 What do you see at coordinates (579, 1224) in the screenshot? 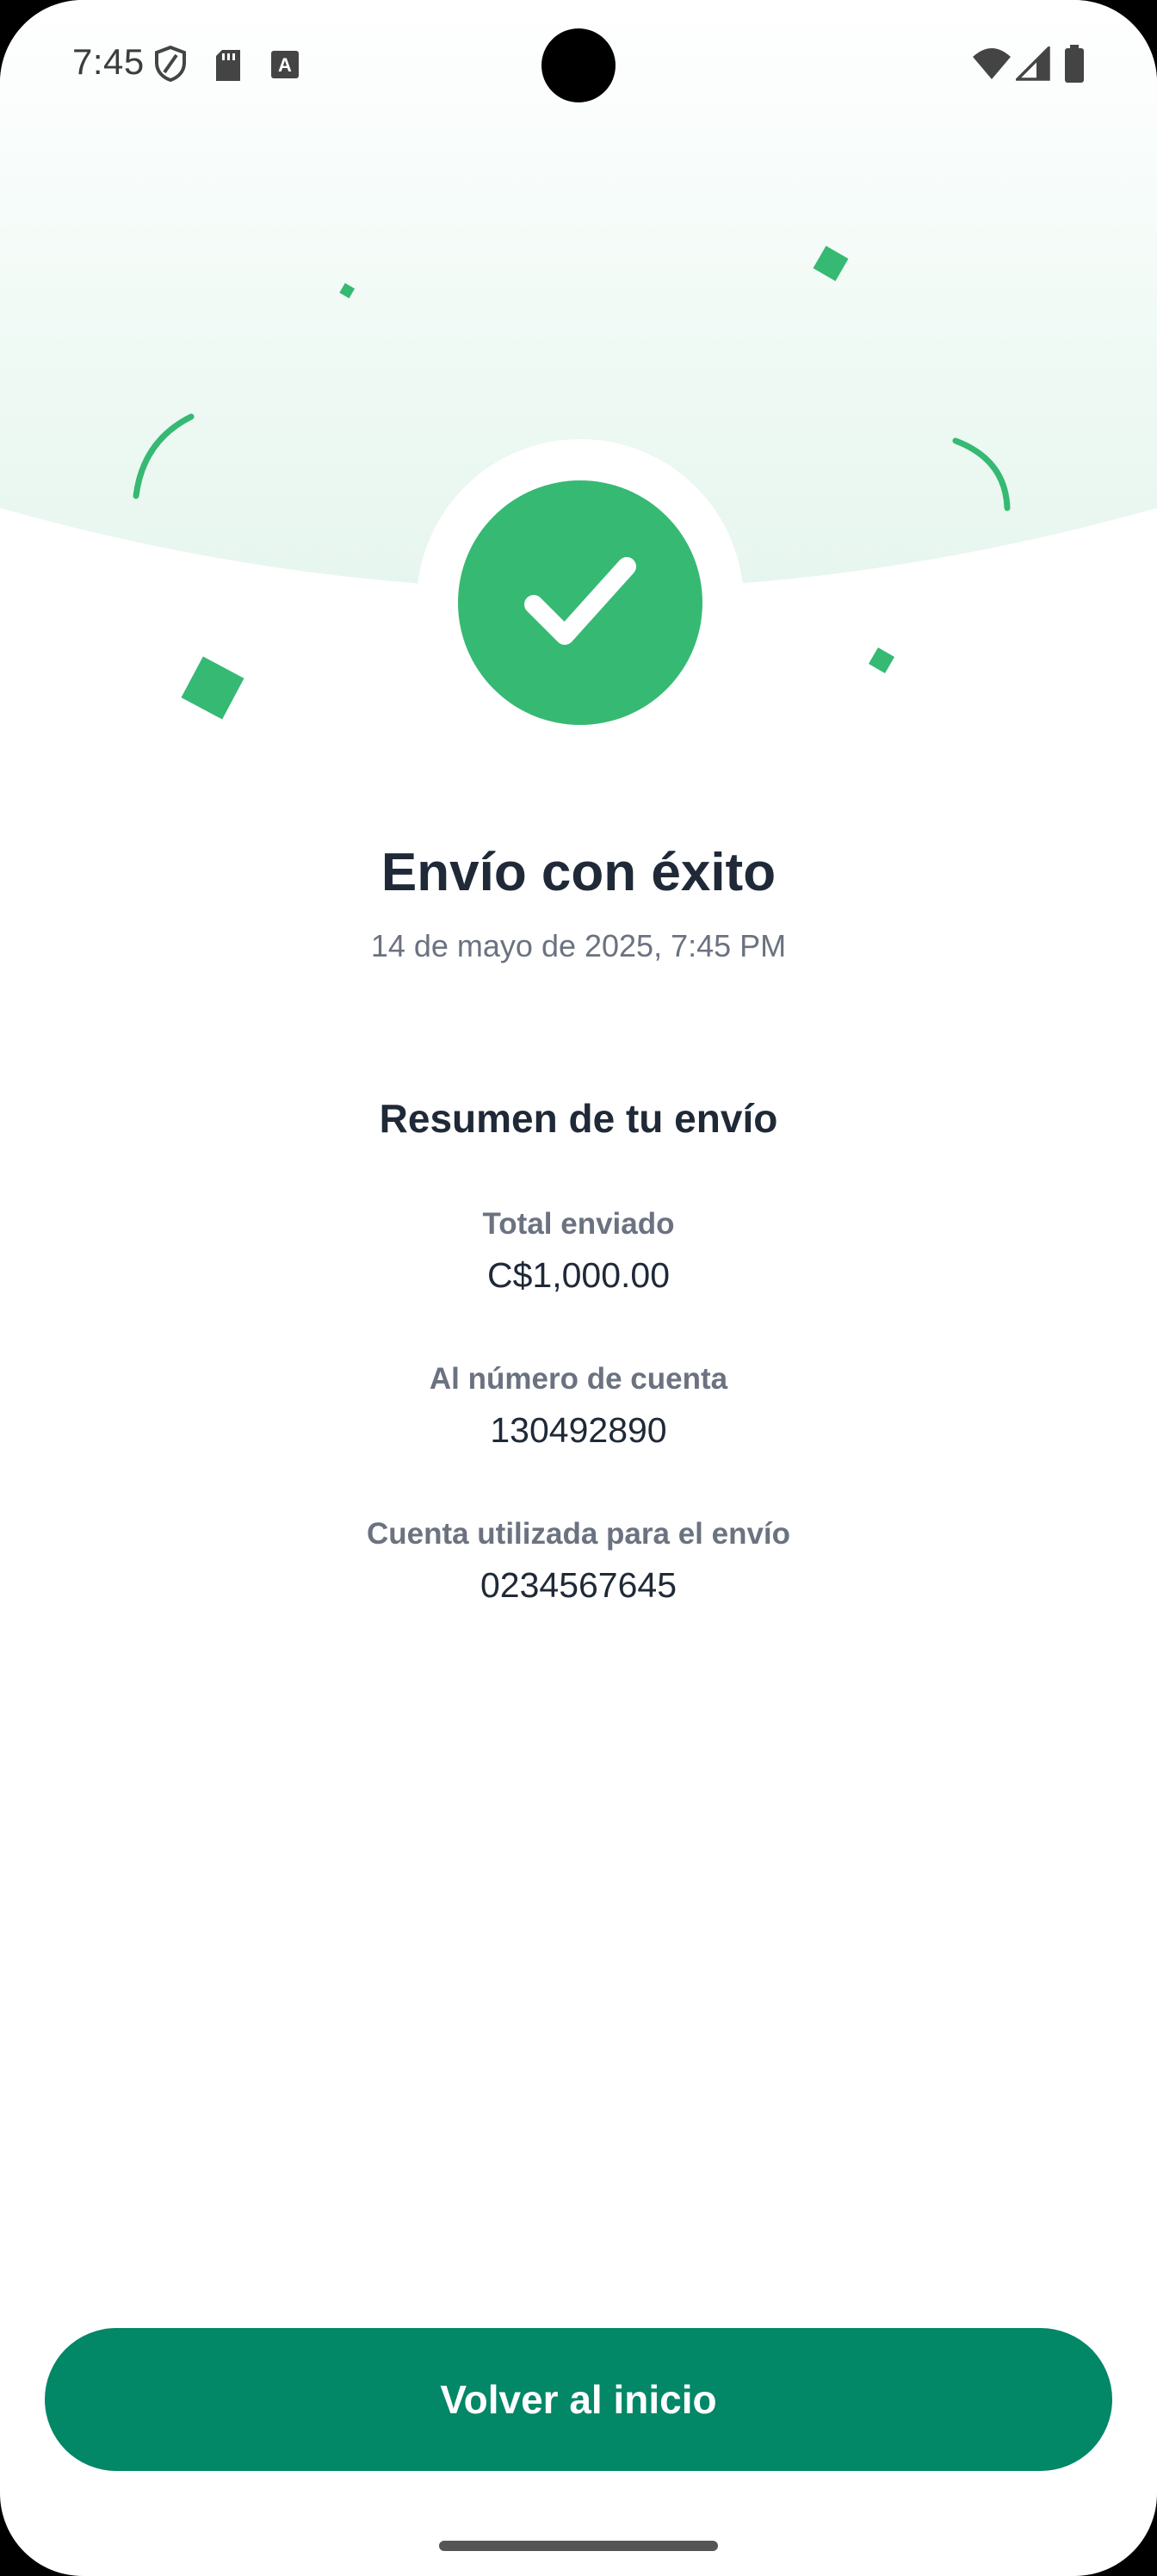
I see `total-sent-label: Total enviado` at bounding box center [579, 1224].